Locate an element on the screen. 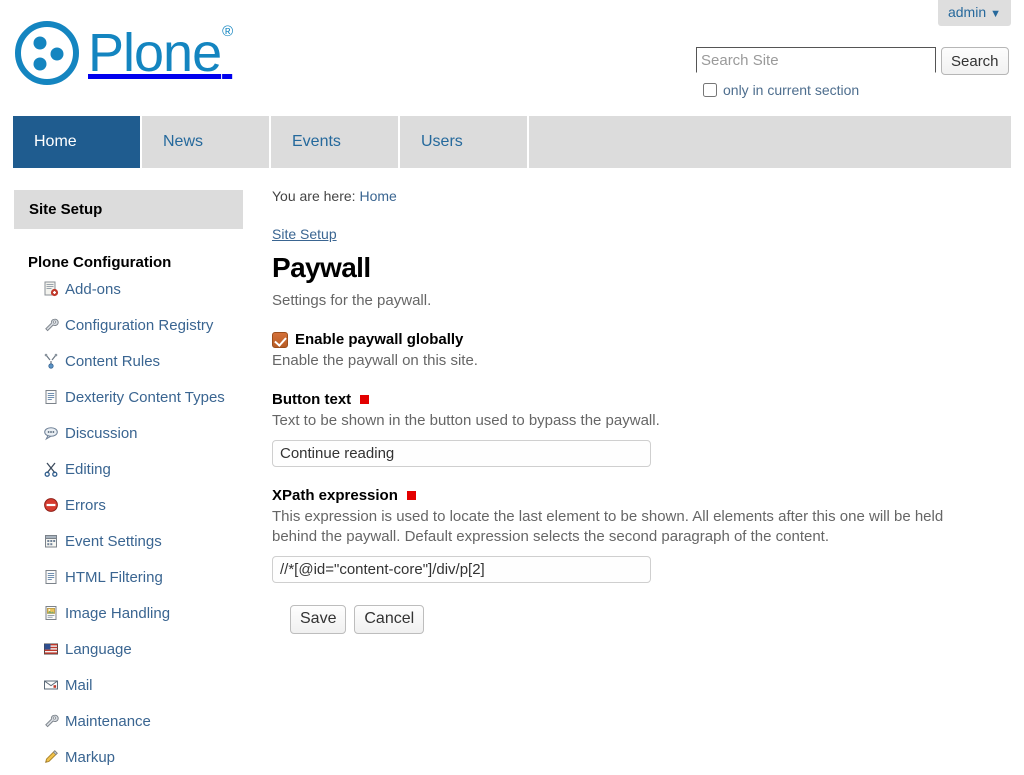 The width and height of the screenshot is (1024, 775). sidebar-item-configuration-registry: Configuration Registry is located at coordinates (128, 325).